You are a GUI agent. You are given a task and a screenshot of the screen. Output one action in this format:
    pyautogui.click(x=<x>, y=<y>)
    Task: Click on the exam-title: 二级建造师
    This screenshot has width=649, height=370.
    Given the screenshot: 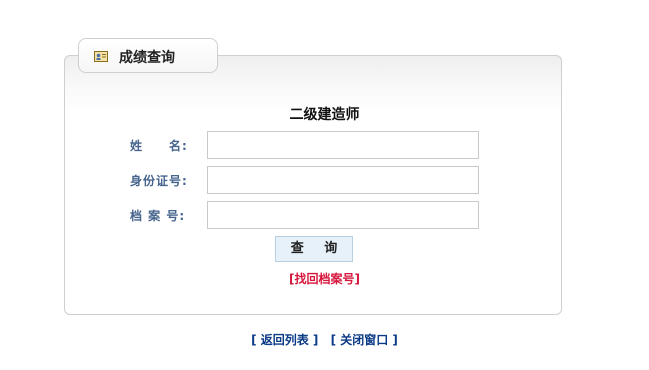 What is the action you would take?
    pyautogui.click(x=324, y=115)
    